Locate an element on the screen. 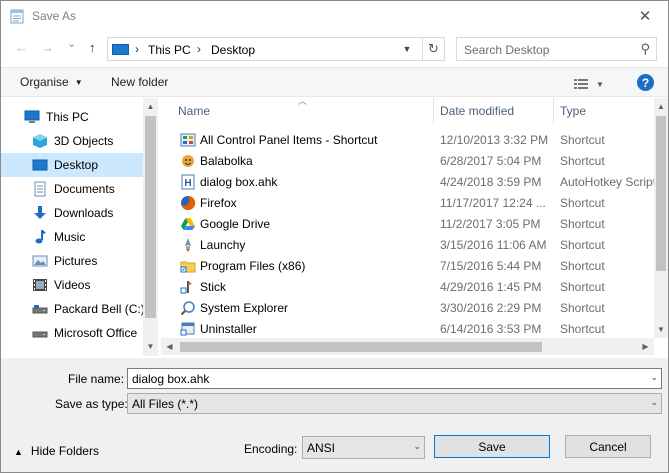  sidebar-item-microsoft-office: Microsoft Office is located at coordinates (72, 333).